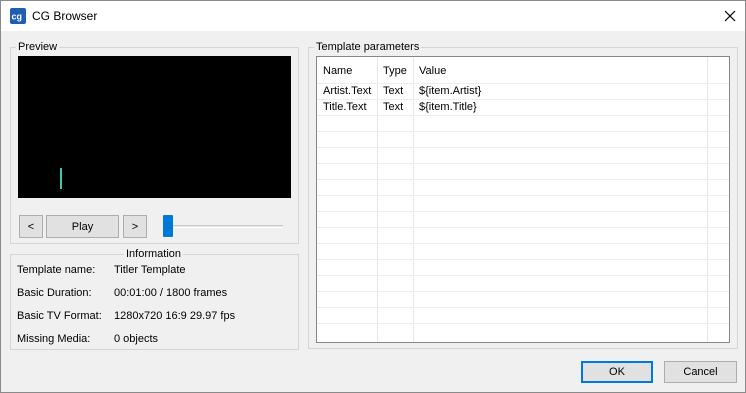 The height and width of the screenshot is (393, 746). I want to click on preview-slider-thumb, so click(168, 226).